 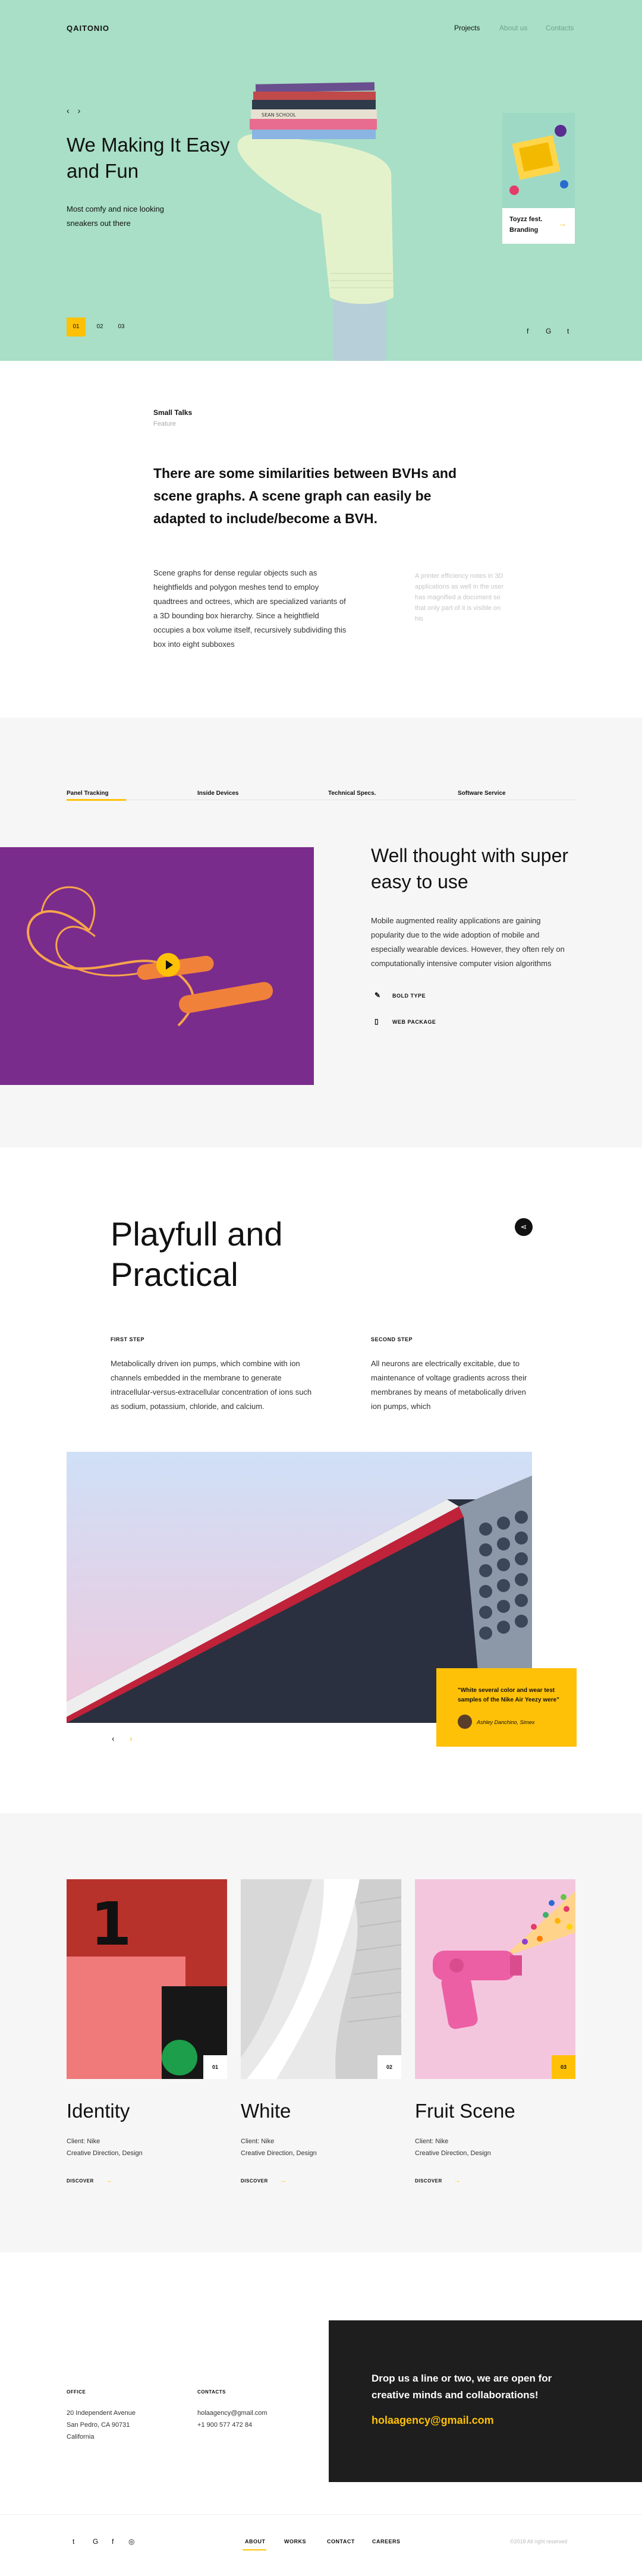 What do you see at coordinates (217, 793) in the screenshot?
I see `tab-inside-devices: Inside Devices` at bounding box center [217, 793].